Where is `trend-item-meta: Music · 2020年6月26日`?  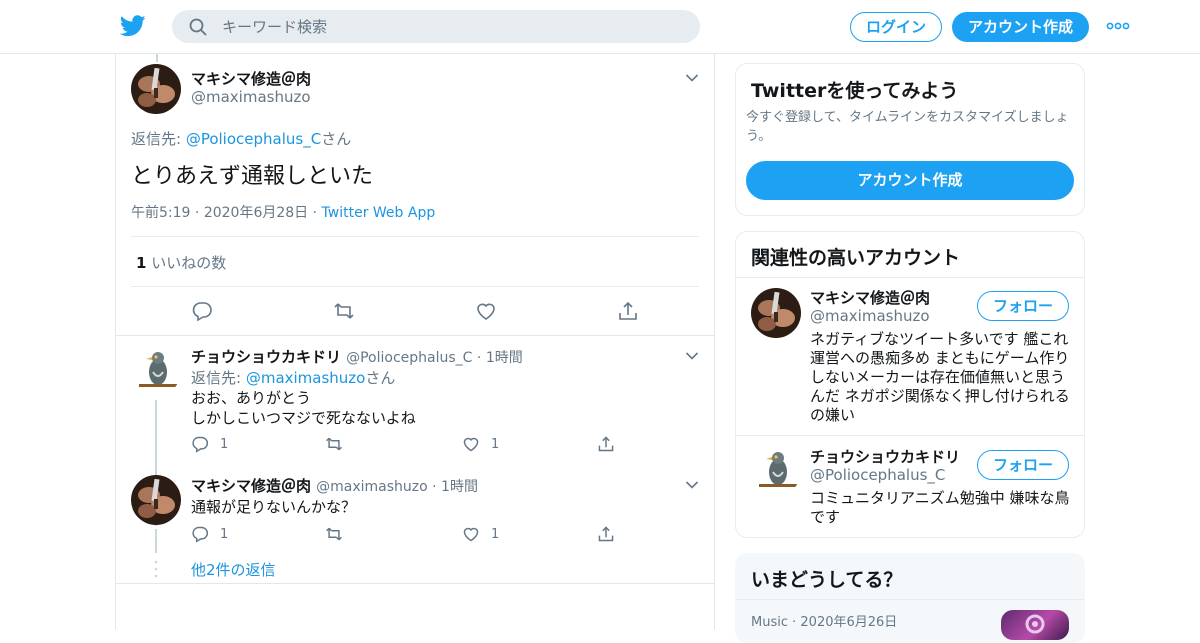
trend-item-meta: Music · 2020年6月26日 is located at coordinates (824, 620).